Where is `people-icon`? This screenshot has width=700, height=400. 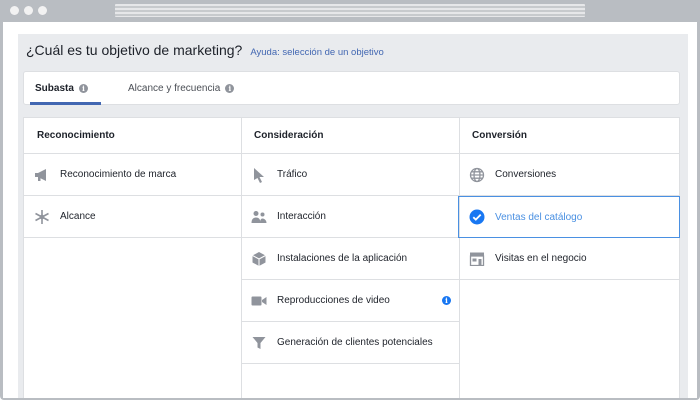 people-icon is located at coordinates (259, 217).